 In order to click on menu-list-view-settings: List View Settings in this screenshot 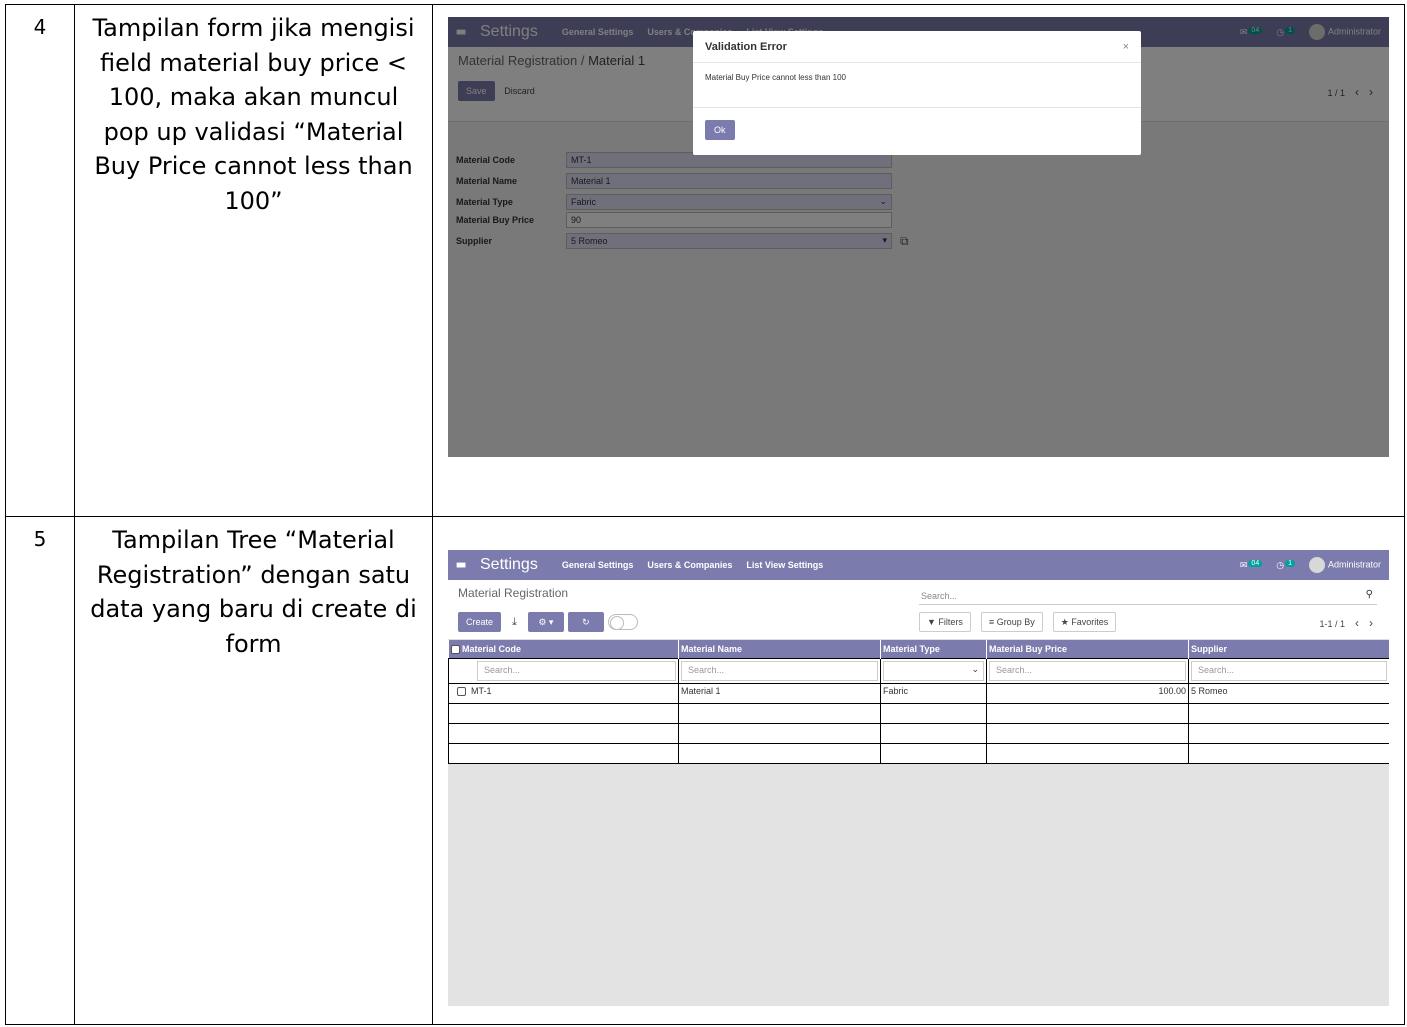, I will do `click(784, 565)`.